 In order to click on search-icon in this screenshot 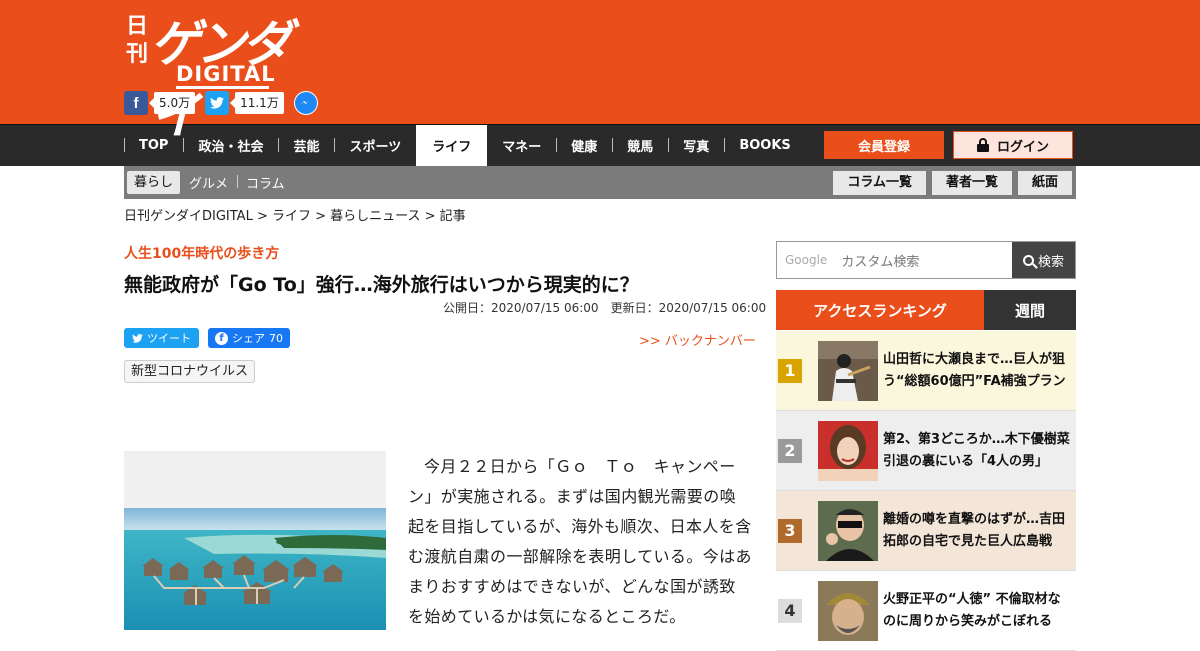, I will do `click(1028, 260)`.